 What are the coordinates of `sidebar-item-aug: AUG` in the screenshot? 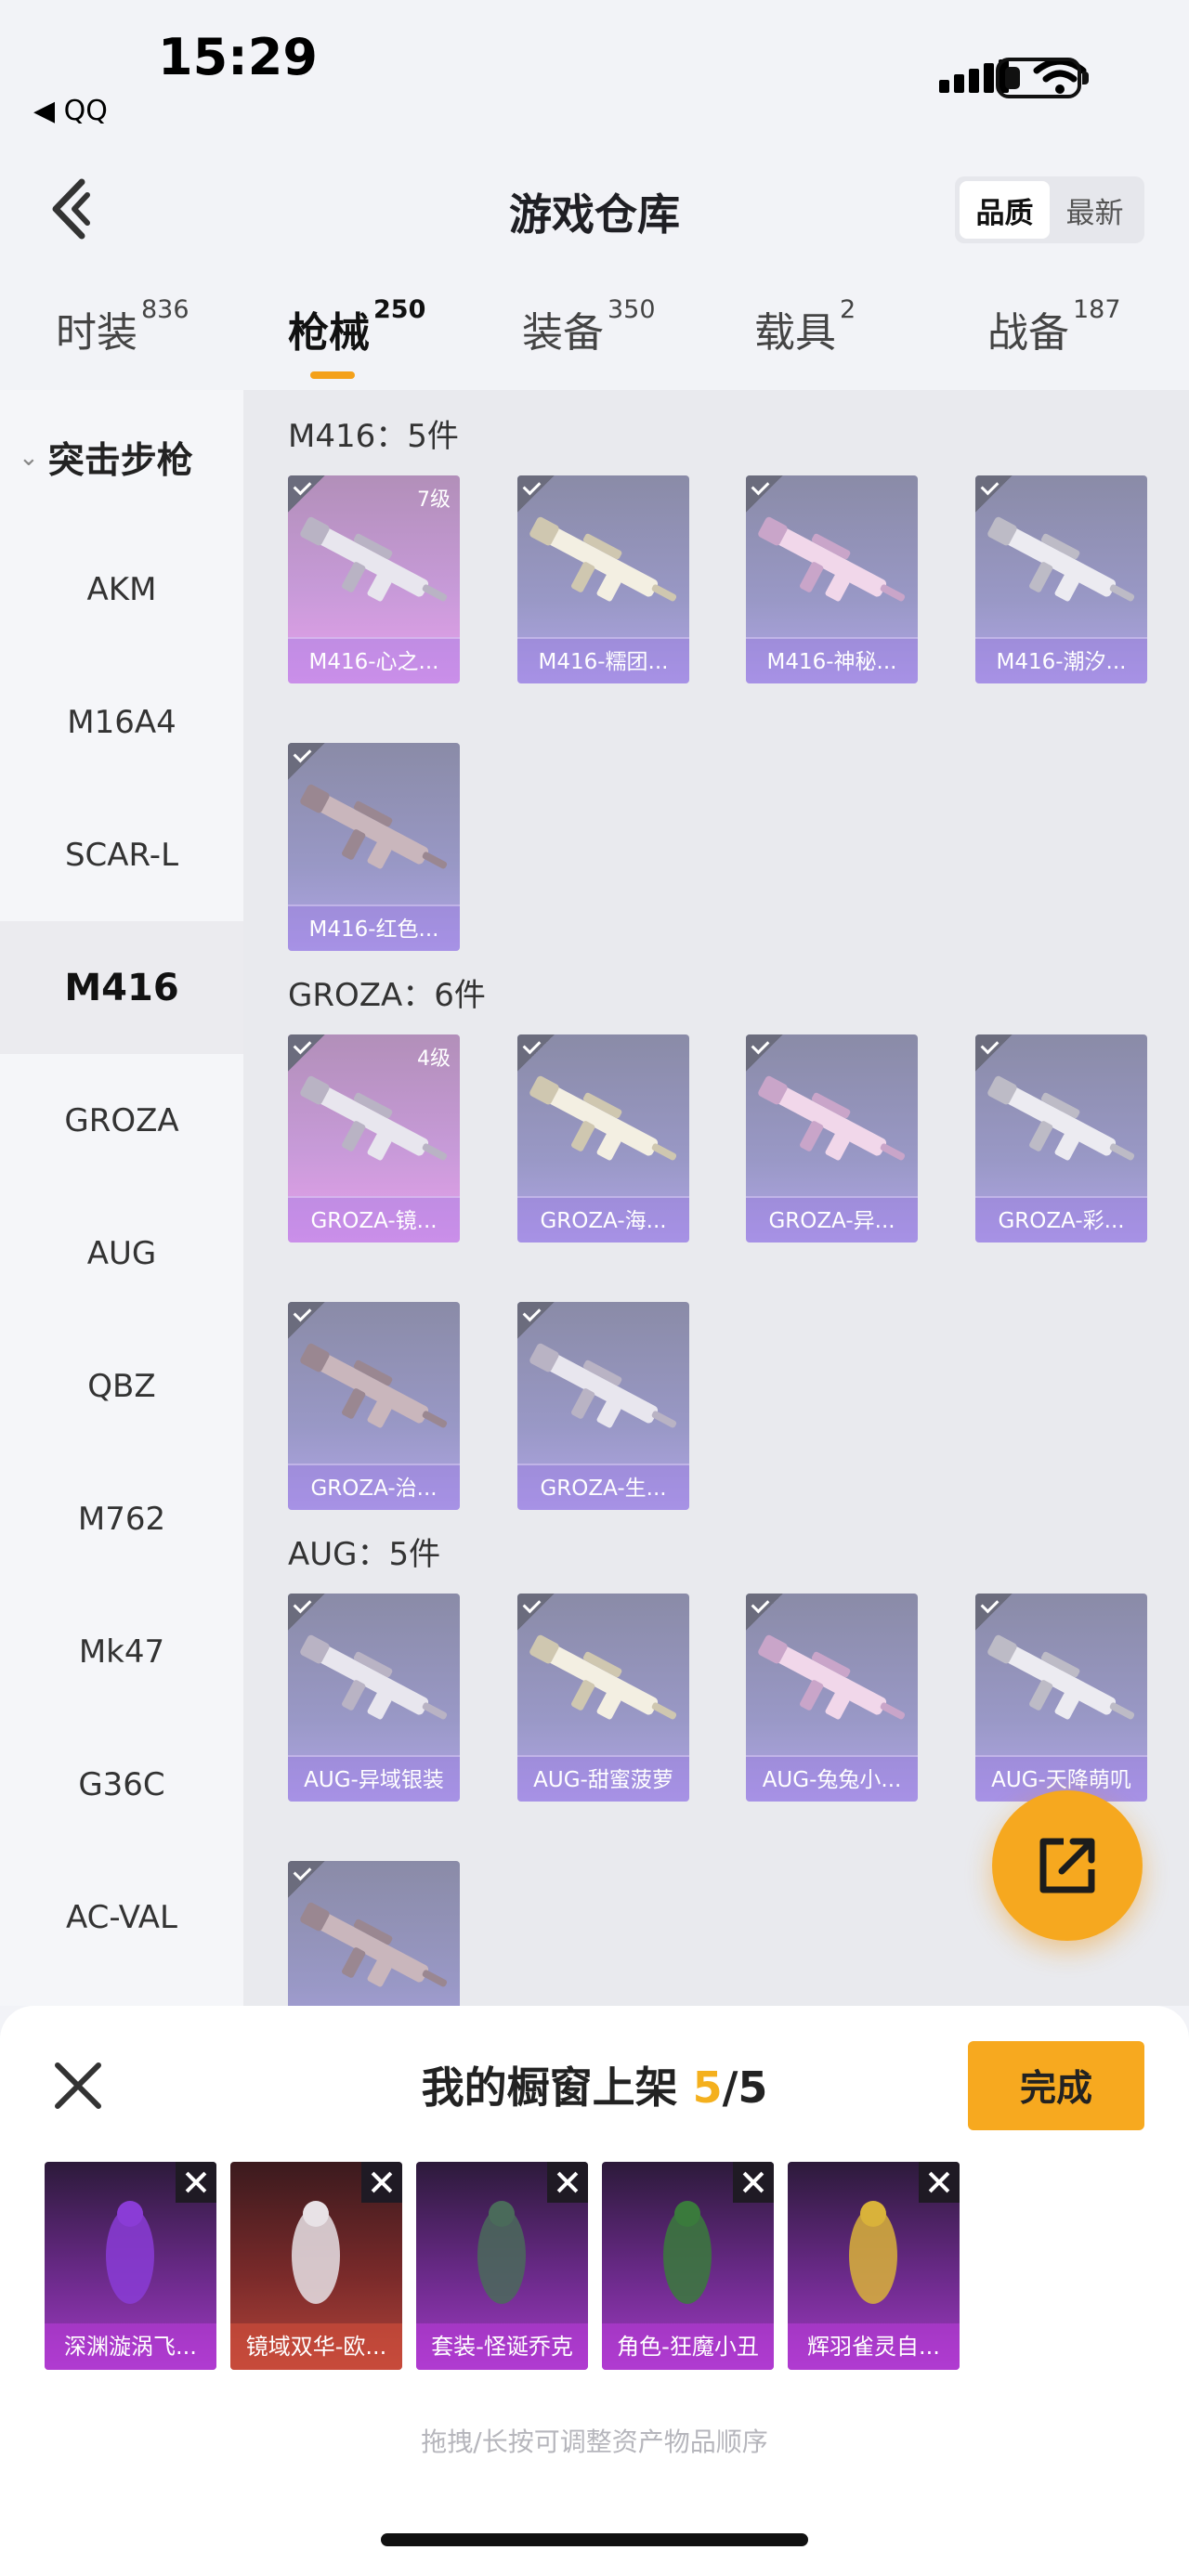 It's located at (122, 1253).